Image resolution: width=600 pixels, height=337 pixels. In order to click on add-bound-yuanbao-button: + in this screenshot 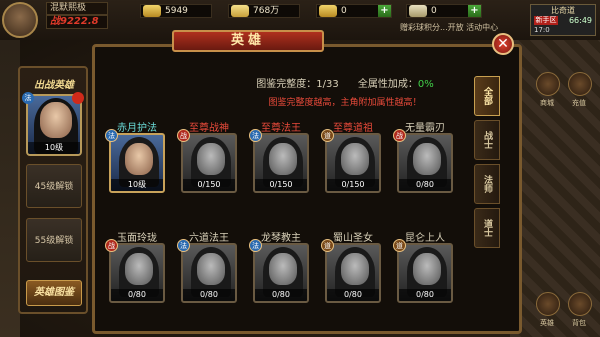, I will do `click(474, 11)`.